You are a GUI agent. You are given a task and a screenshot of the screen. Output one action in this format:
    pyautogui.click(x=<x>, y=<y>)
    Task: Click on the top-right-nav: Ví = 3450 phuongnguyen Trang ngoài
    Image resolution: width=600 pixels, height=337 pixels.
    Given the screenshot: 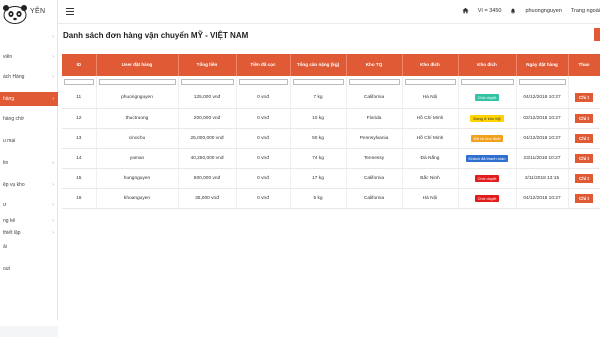 What is the action you would take?
    pyautogui.click(x=531, y=10)
    